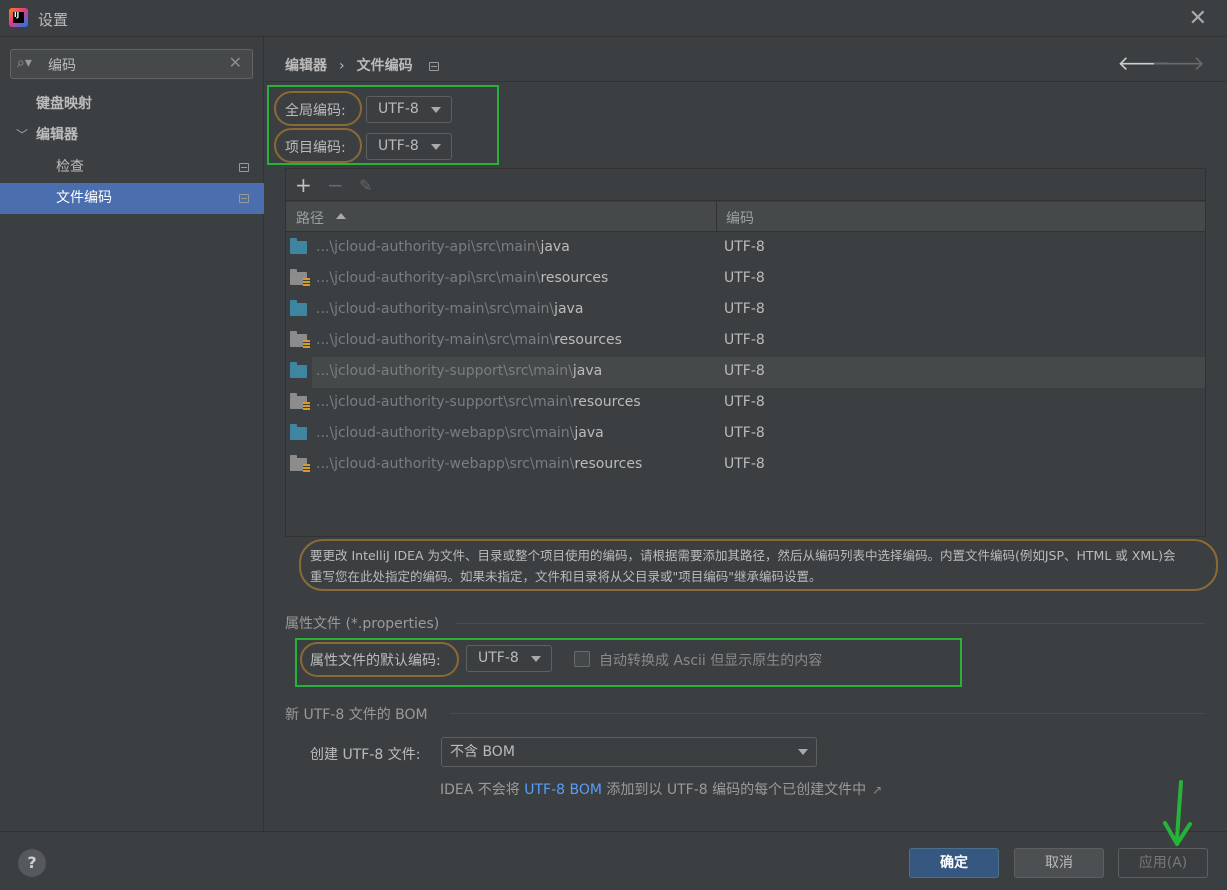 The width and height of the screenshot is (1227, 890). I want to click on table-header: 路径 编码, so click(745, 217).